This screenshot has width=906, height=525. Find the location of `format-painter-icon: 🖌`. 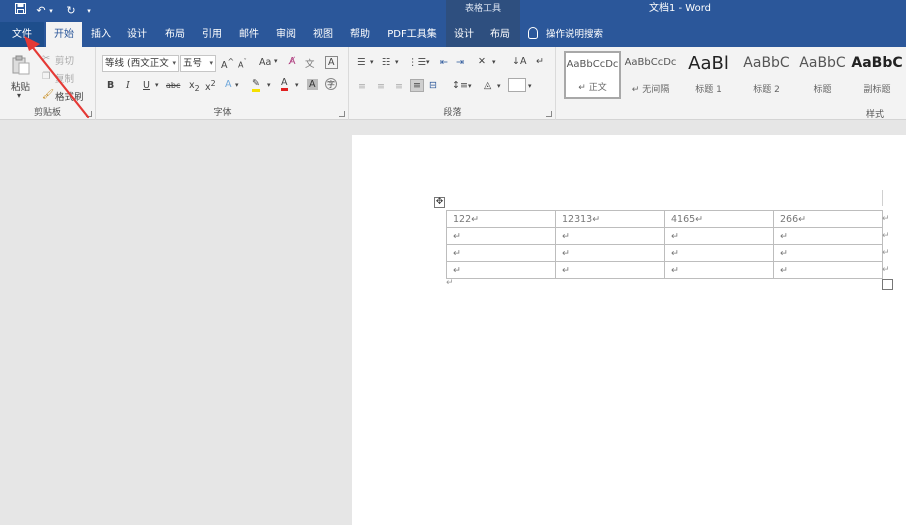

format-painter-icon: 🖌 is located at coordinates (48, 94).